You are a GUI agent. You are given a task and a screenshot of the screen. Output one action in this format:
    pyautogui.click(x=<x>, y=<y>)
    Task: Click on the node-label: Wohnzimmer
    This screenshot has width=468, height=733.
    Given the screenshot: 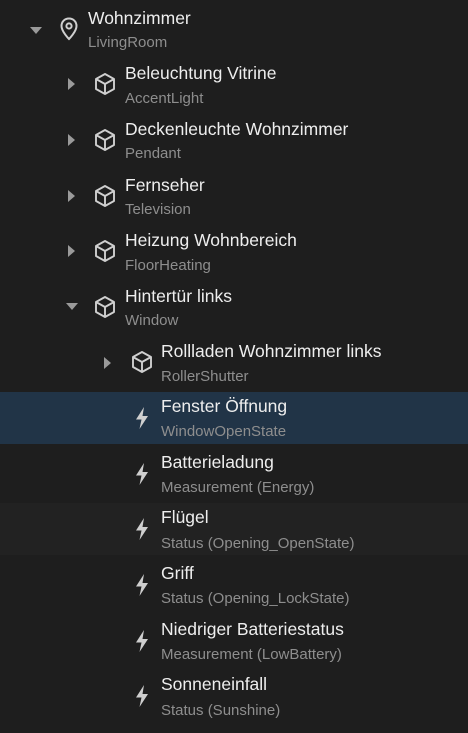 What is the action you would take?
    pyautogui.click(x=139, y=18)
    